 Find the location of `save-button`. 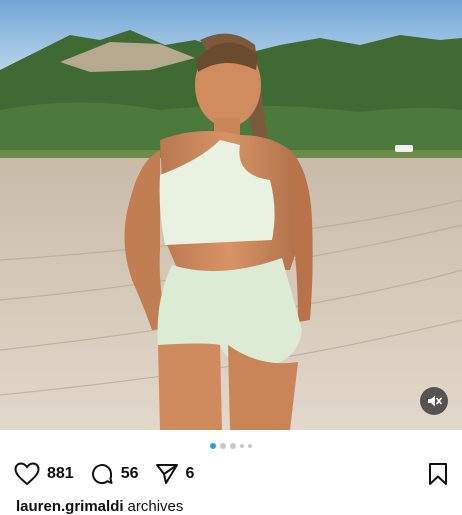

save-button is located at coordinates (438, 474).